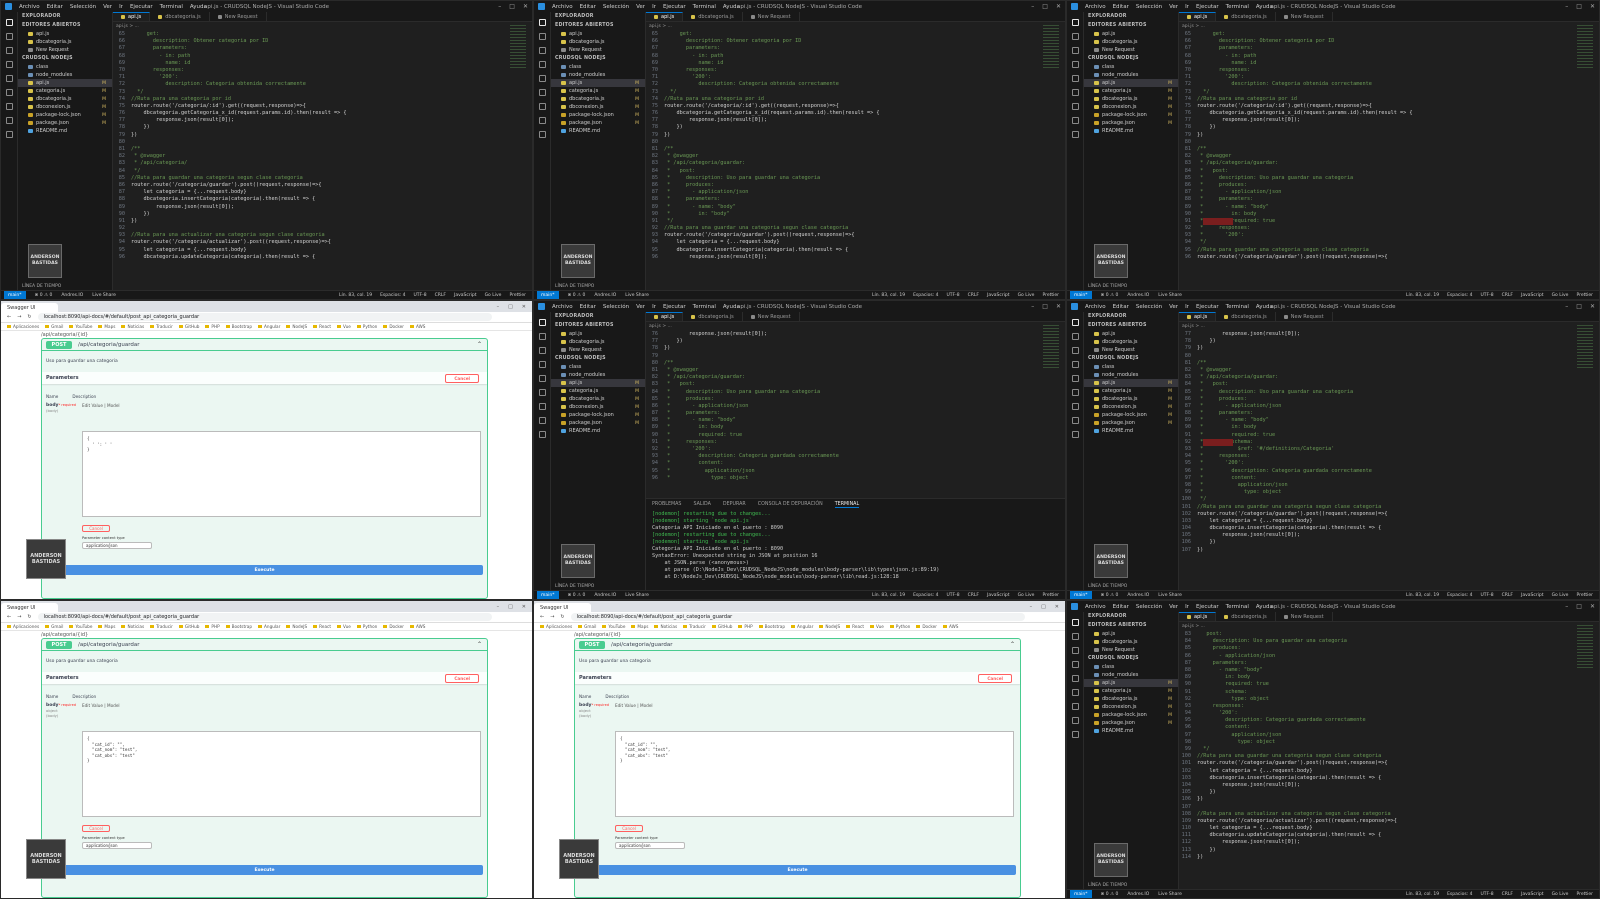  I want to click on tree-item: package.json M, so click(598, 423).